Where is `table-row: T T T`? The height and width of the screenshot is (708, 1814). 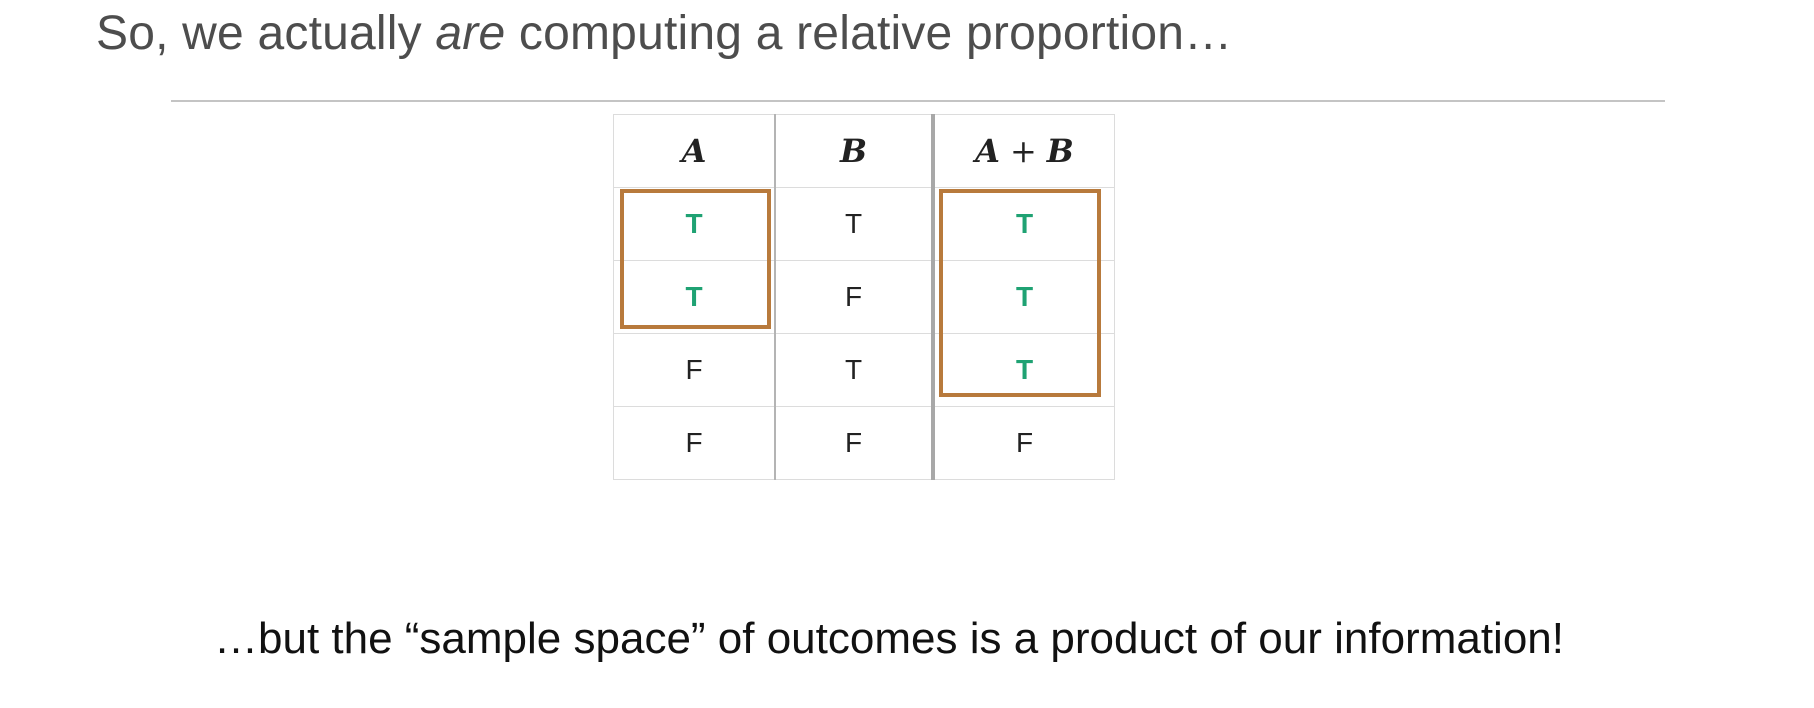 table-row: T T T is located at coordinates (864, 224).